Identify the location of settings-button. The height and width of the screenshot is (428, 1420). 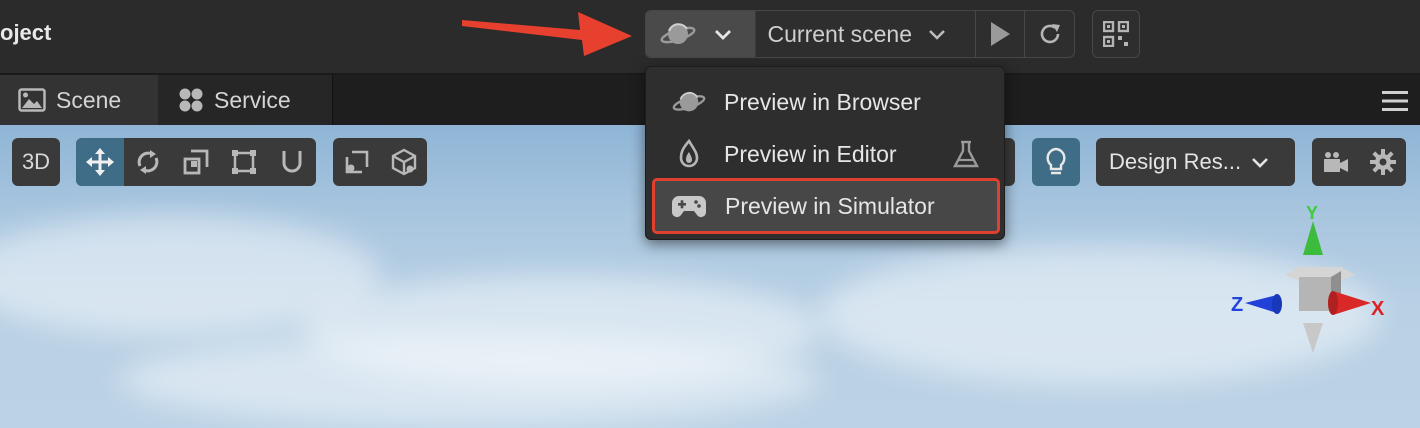
(1382, 162).